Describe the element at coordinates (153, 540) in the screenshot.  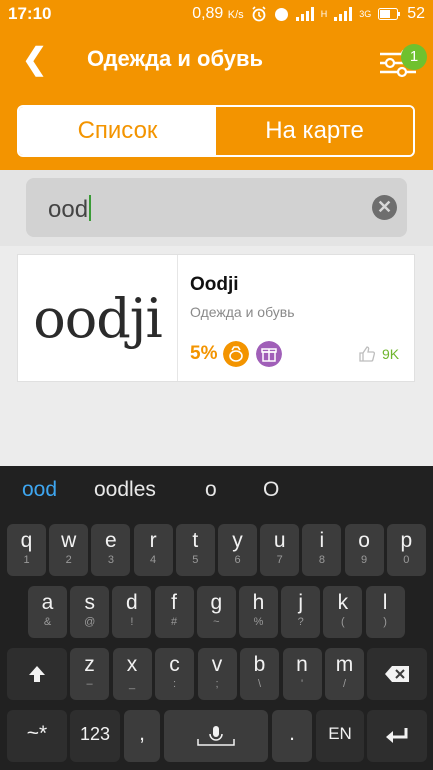
I see `key-label: r` at that location.